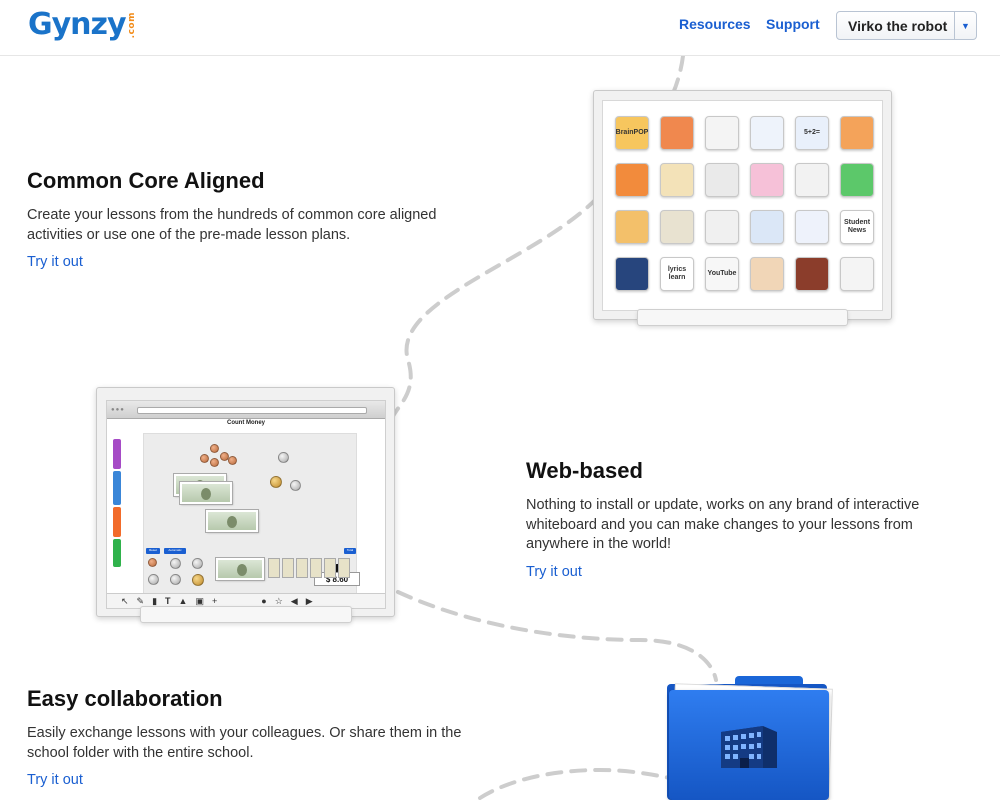 The width and height of the screenshot is (1000, 800). I want to click on monitor-stand, so click(742, 317).